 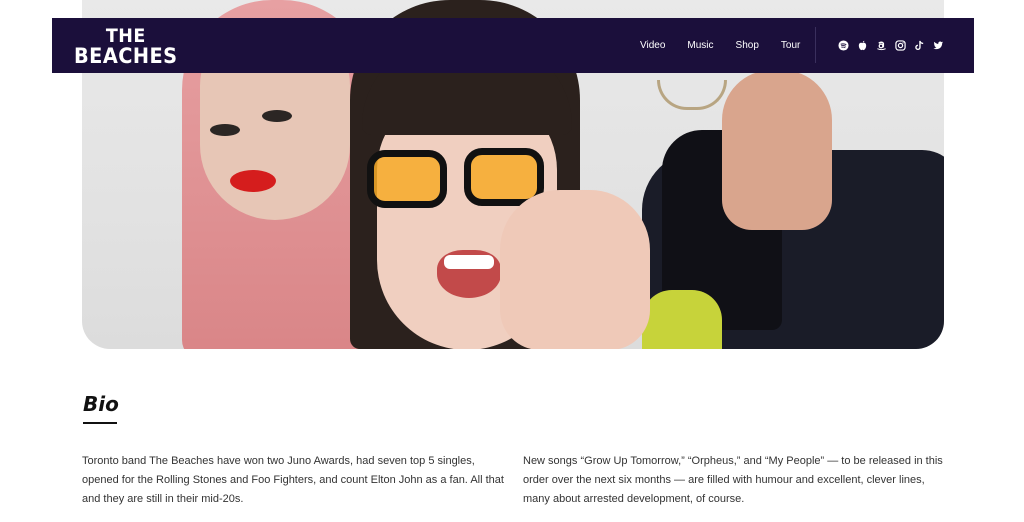 I want to click on spotify-icon, so click(x=843, y=45).